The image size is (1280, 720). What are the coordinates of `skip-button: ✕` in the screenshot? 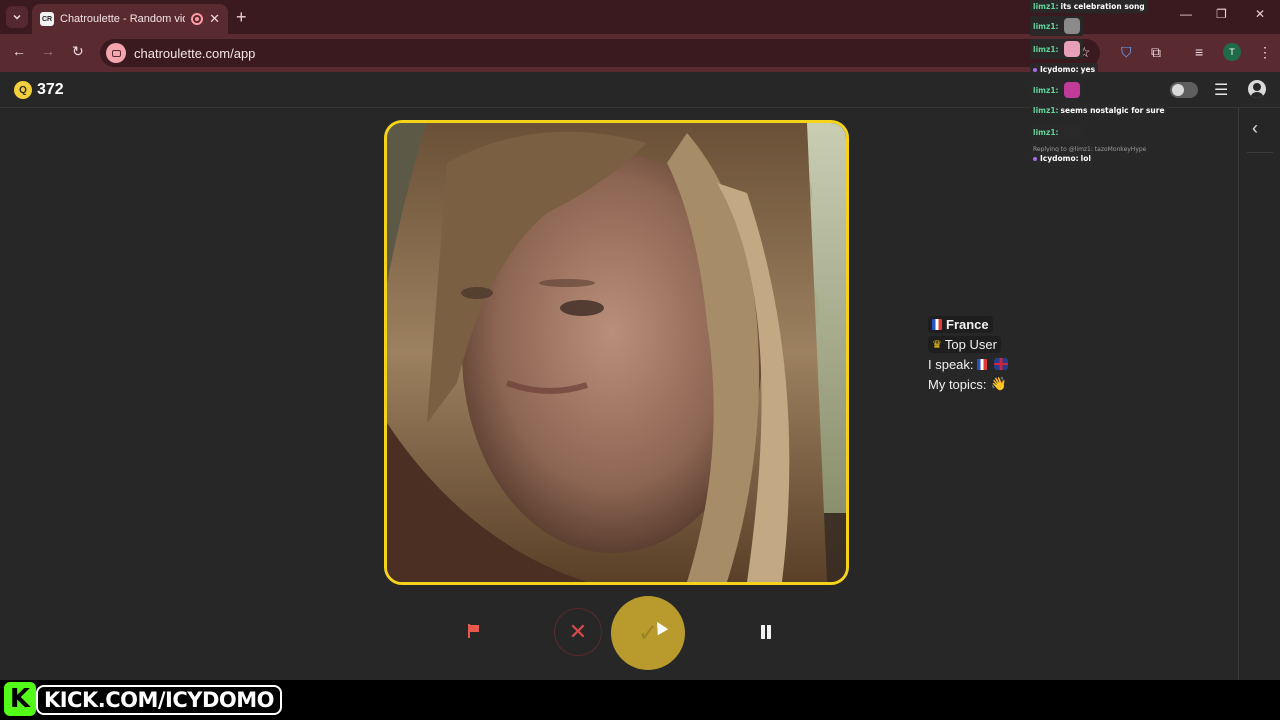 It's located at (578, 632).